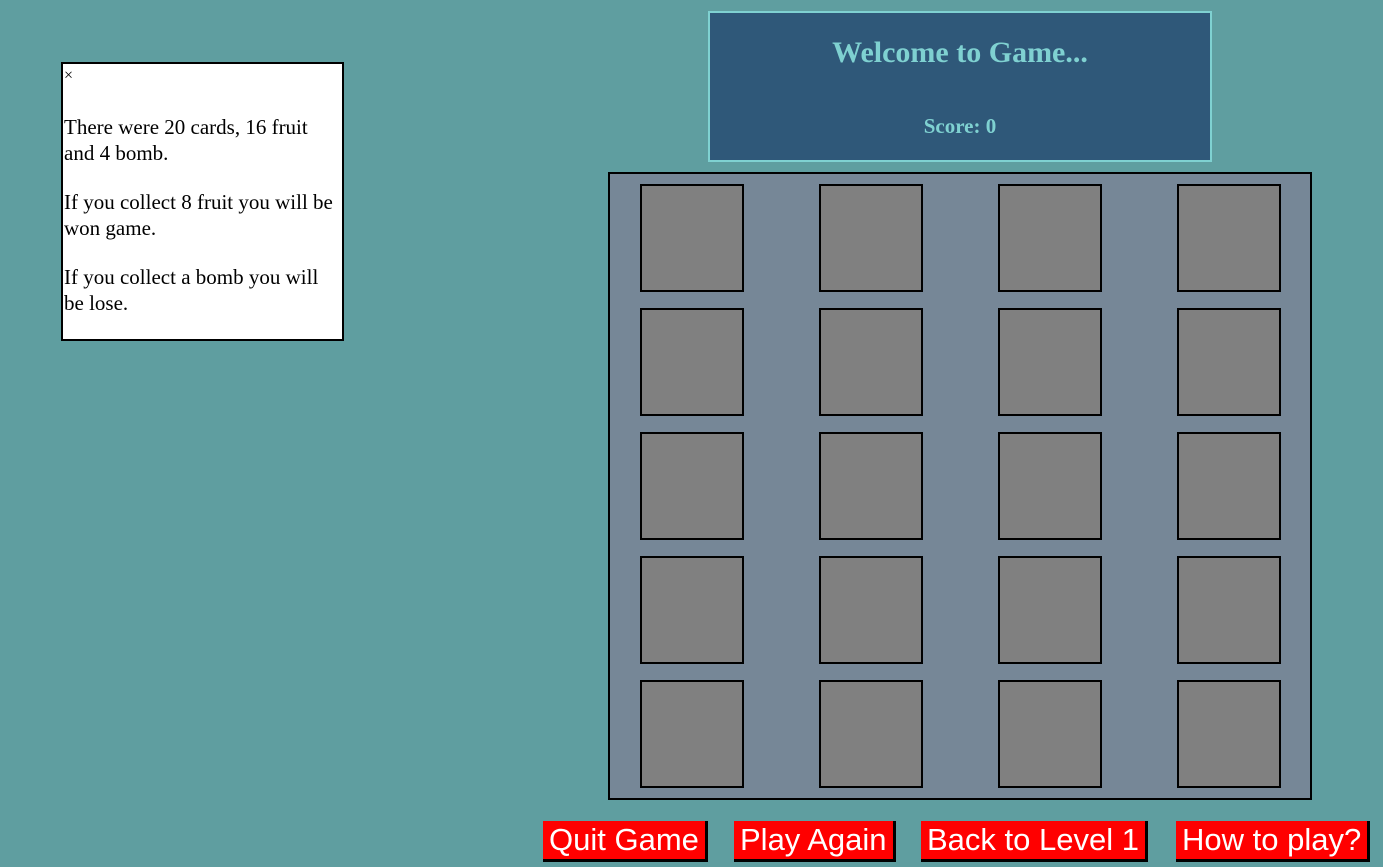 The height and width of the screenshot is (867, 1383). What do you see at coordinates (960, 126) in the screenshot?
I see `score-display: Score: 0` at bounding box center [960, 126].